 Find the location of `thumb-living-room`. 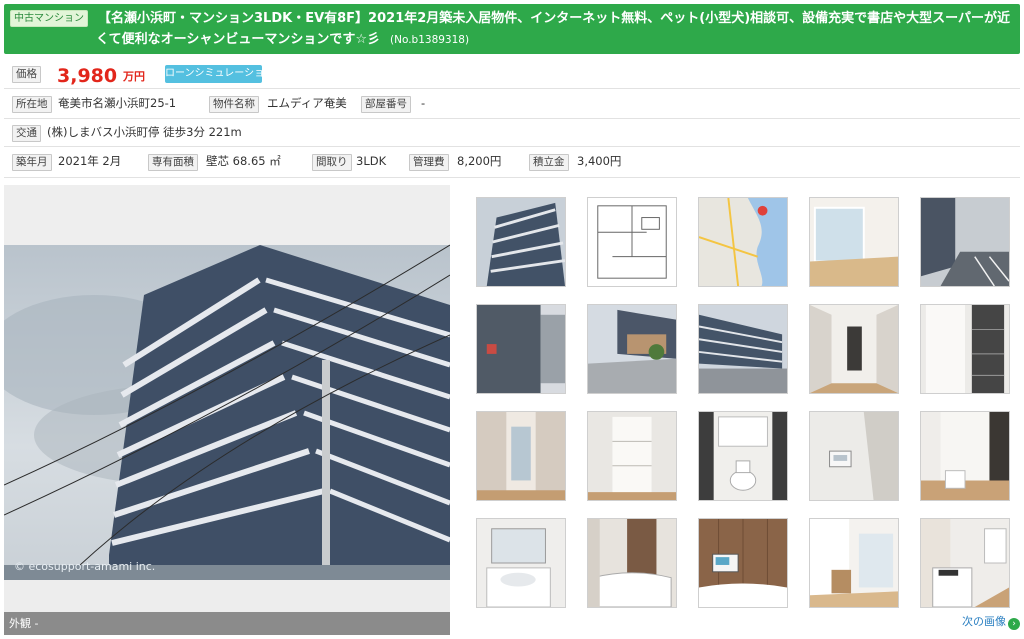

thumb-living-room is located at coordinates (854, 242).